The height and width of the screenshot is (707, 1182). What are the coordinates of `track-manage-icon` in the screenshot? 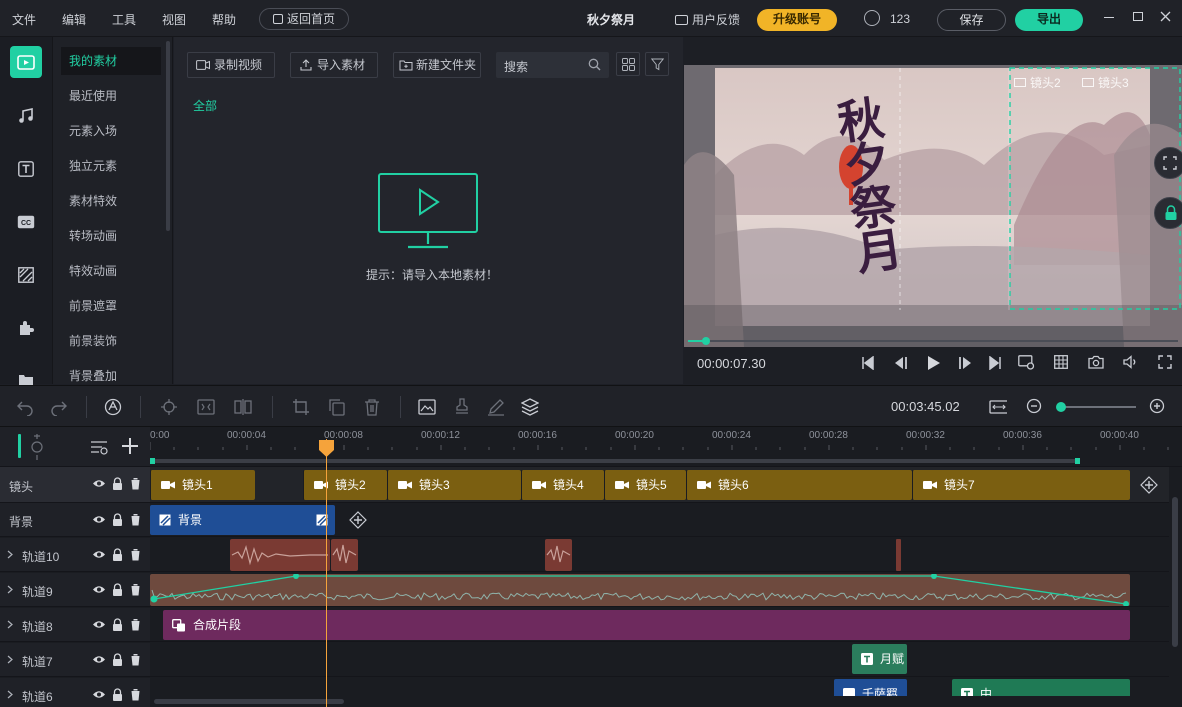 It's located at (99, 447).